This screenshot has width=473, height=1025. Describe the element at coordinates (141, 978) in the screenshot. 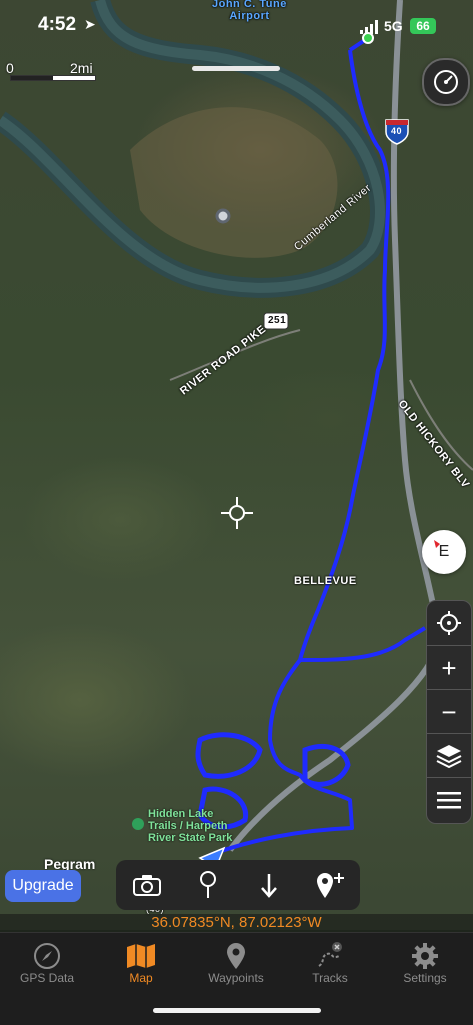

I see `tab-label: Map` at that location.